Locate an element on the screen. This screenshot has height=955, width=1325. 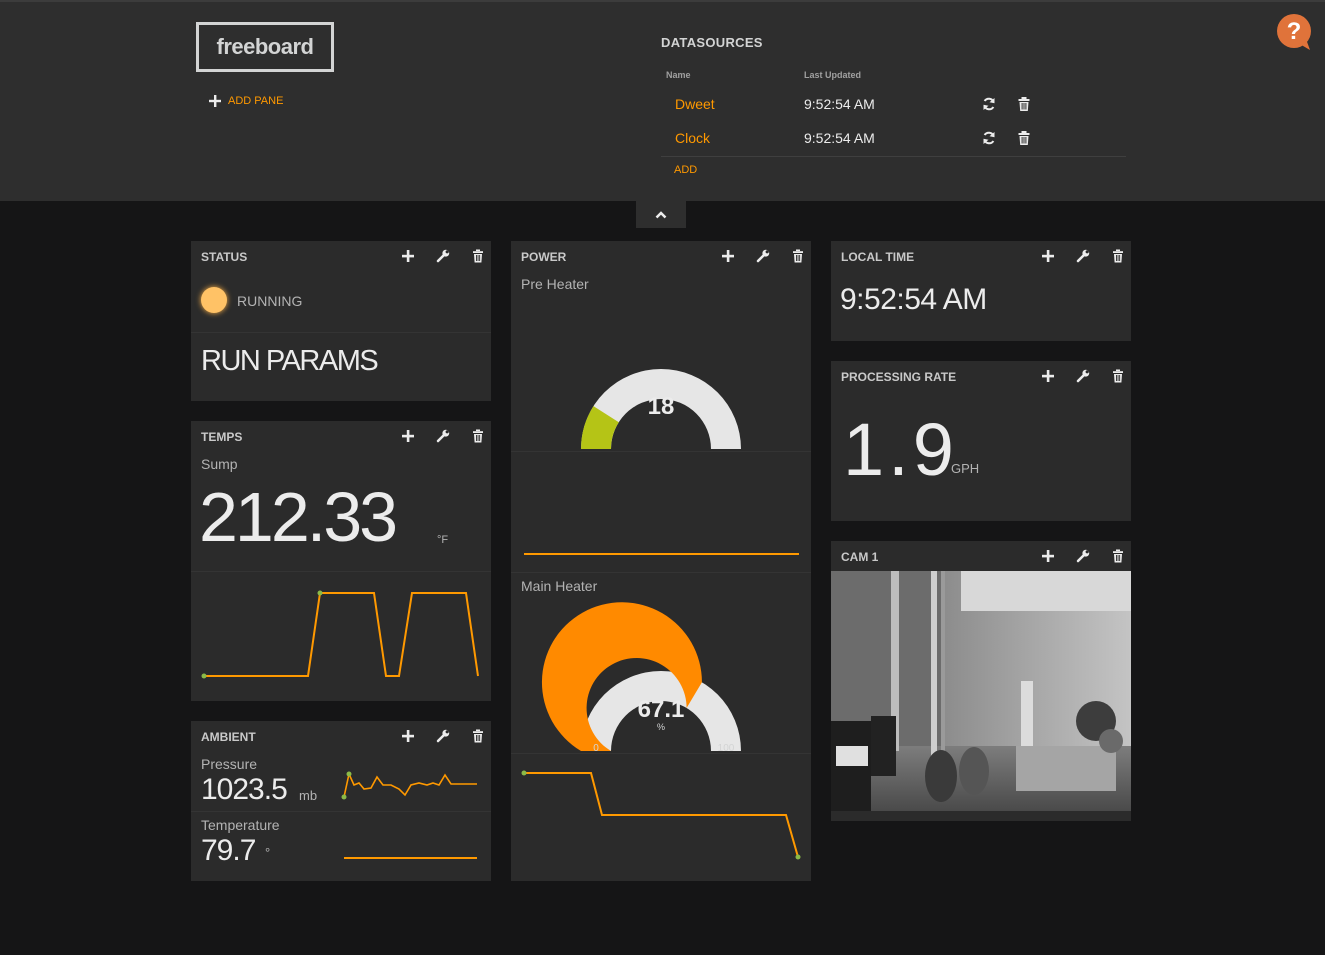
main-heater-gauge: 67.1 % 0 100 is located at coordinates (641, 677).